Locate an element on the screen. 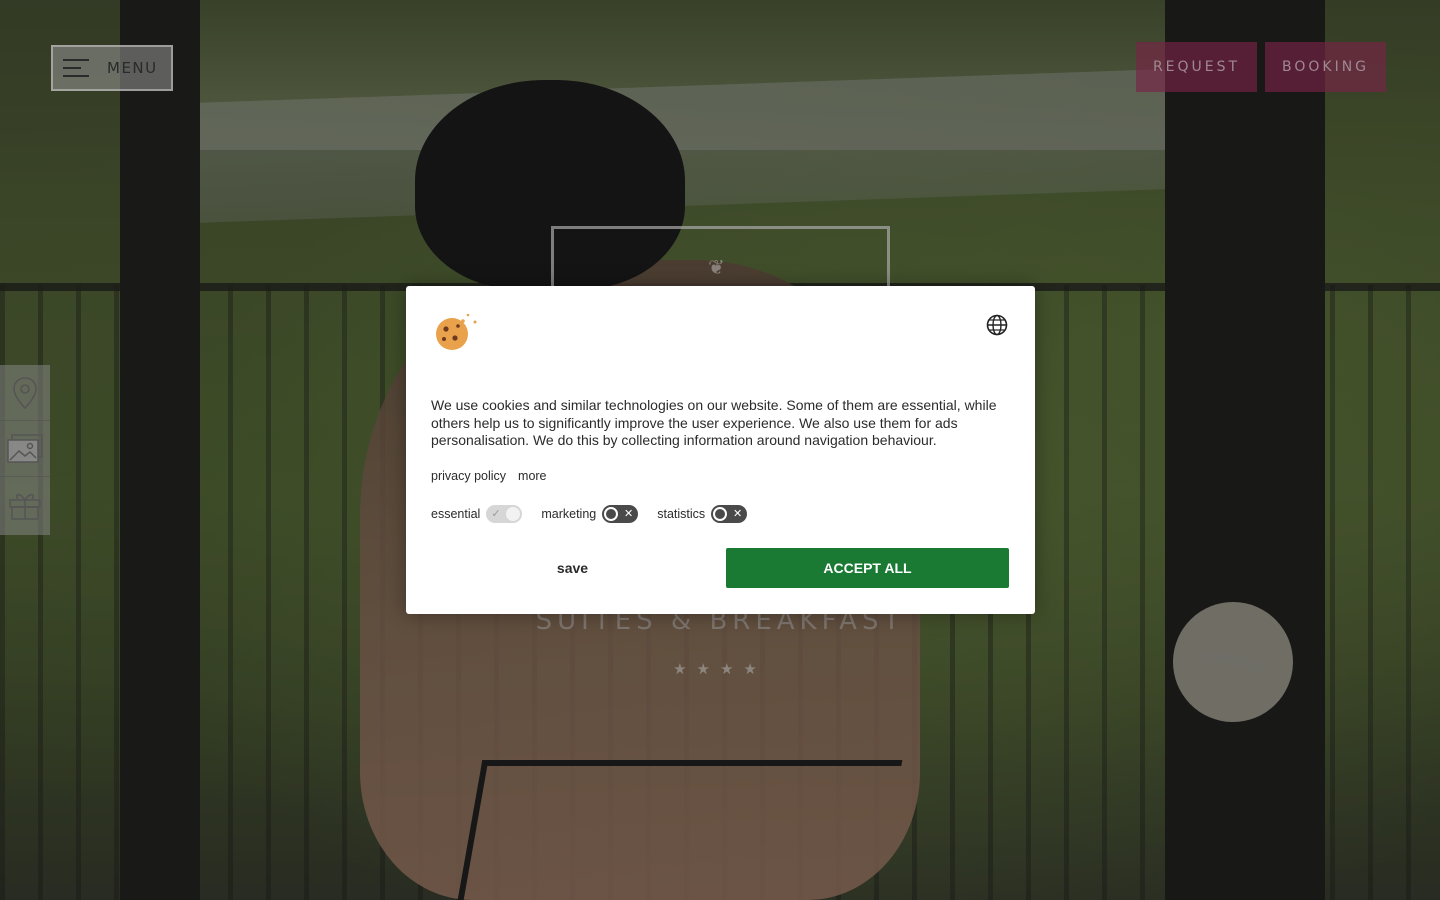 This screenshot has height=900, width=1440. menu-button: MENU is located at coordinates (112, 68).